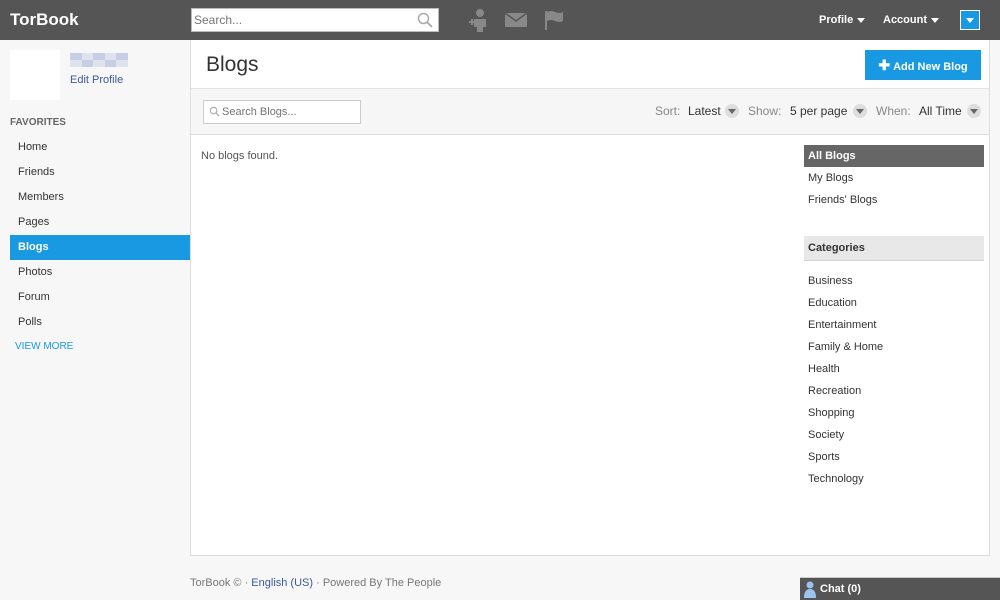  What do you see at coordinates (834, 391) in the screenshot?
I see `category-recreation: Recreation` at bounding box center [834, 391].